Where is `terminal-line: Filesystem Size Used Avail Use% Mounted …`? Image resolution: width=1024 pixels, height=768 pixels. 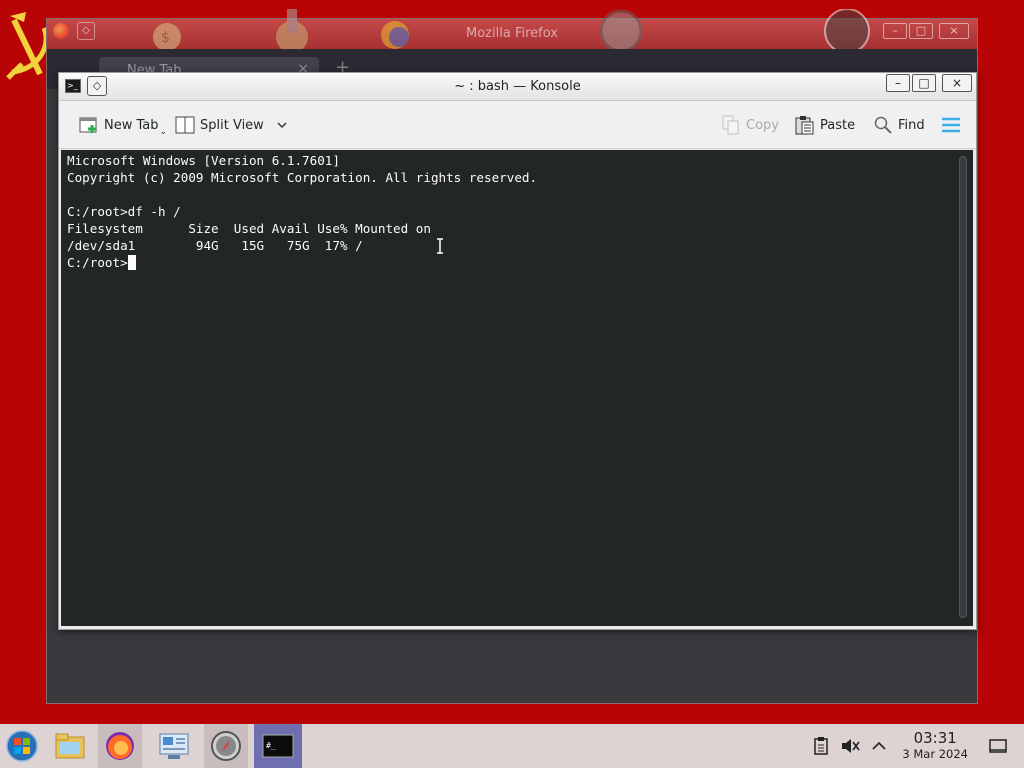
terminal-line: Filesystem Size Used Avail Use% Mounted … is located at coordinates (249, 228).